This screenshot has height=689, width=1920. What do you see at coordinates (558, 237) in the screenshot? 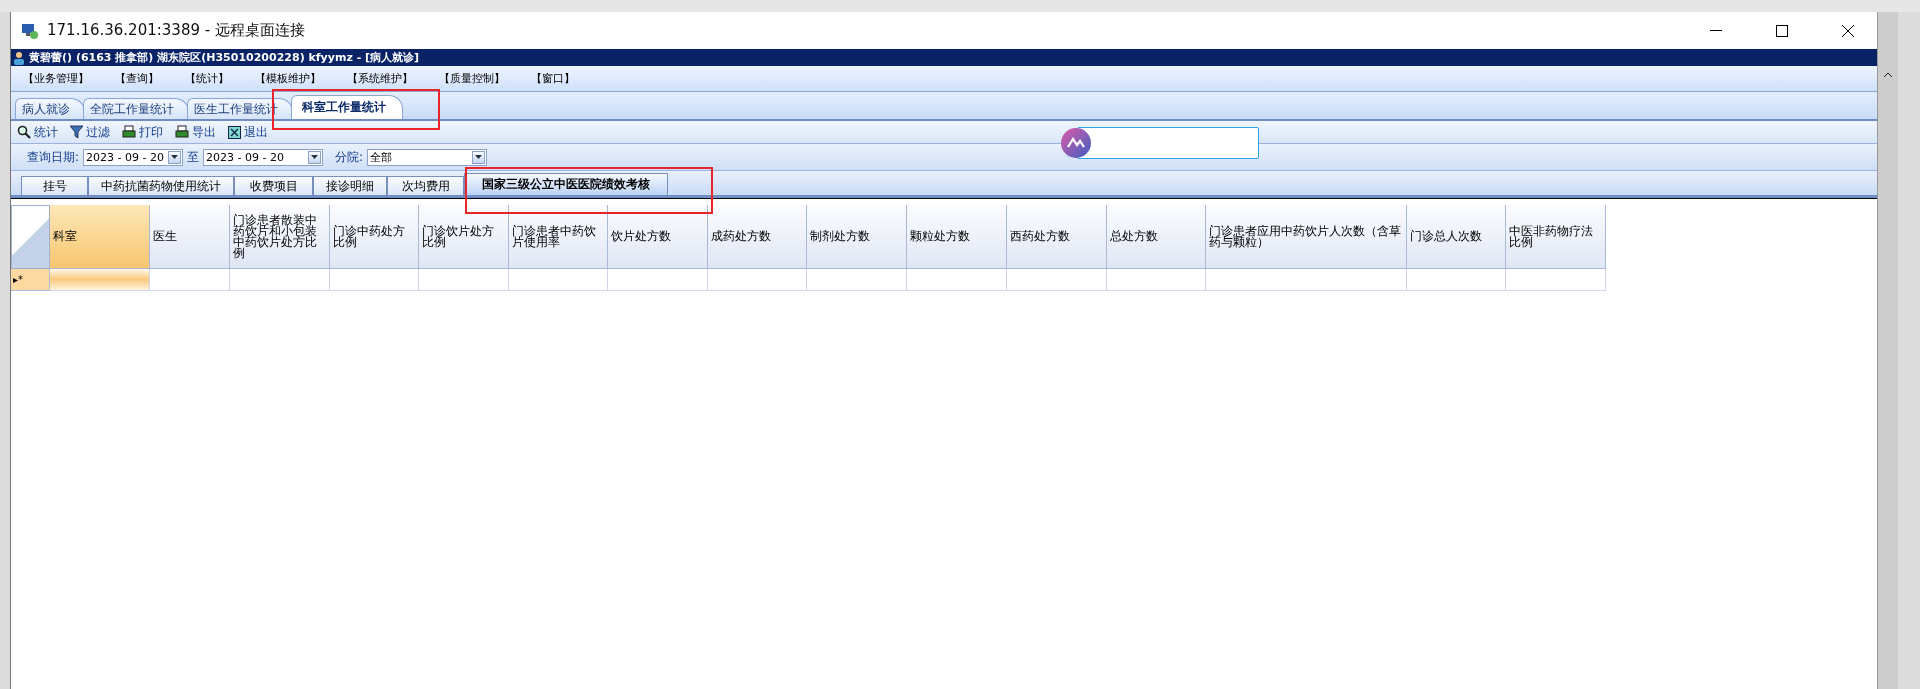
I see `column-header: 门诊患者中药饮片使用率` at bounding box center [558, 237].